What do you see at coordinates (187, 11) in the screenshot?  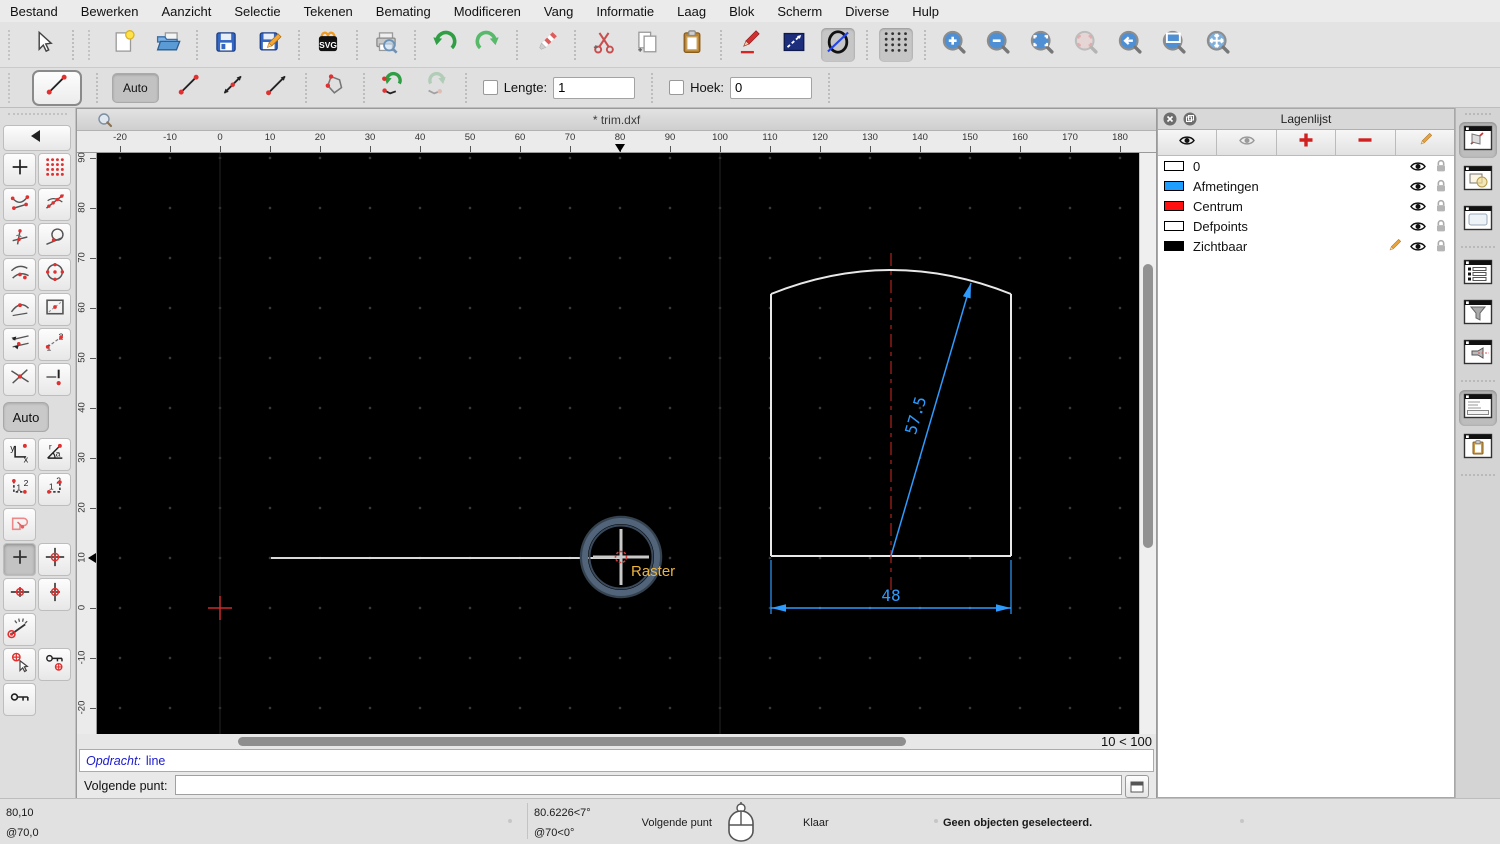 I see `menu-aanzicht: Aanzicht` at bounding box center [187, 11].